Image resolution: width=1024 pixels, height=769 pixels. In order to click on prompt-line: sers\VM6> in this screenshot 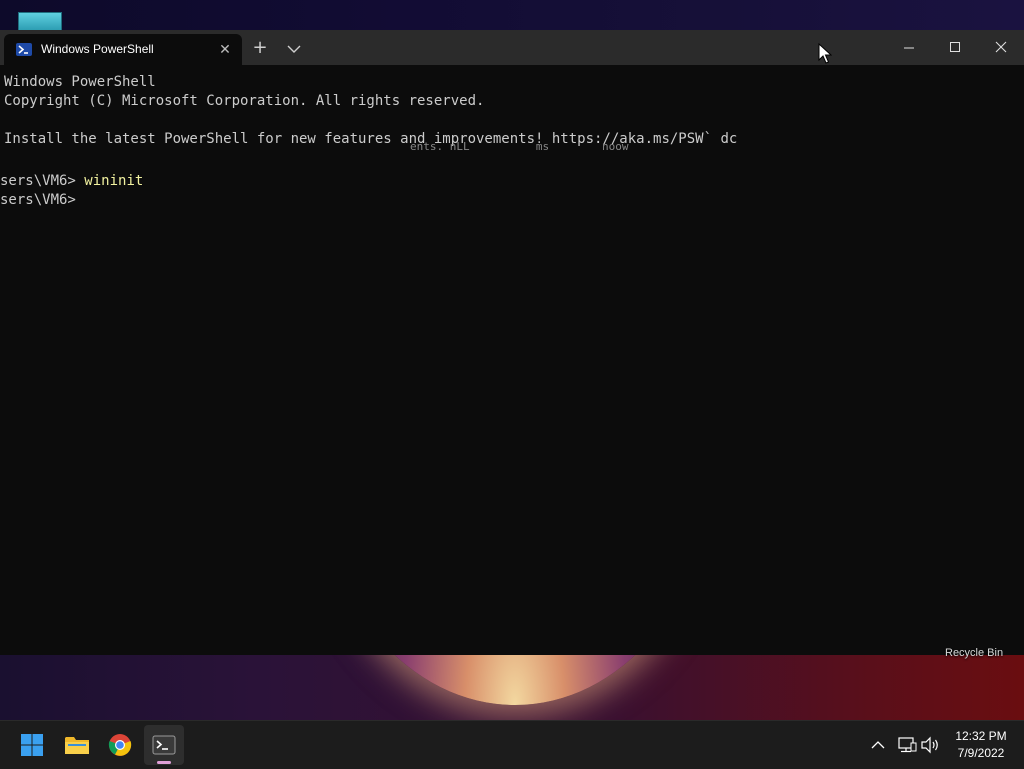, I will do `click(42, 200)`.